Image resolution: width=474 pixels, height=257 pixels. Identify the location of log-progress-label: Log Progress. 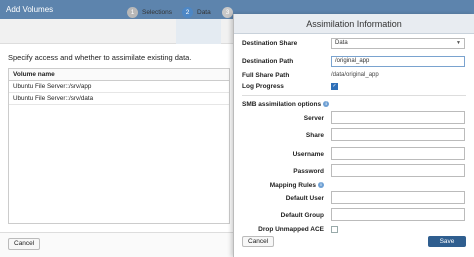
(263, 86).